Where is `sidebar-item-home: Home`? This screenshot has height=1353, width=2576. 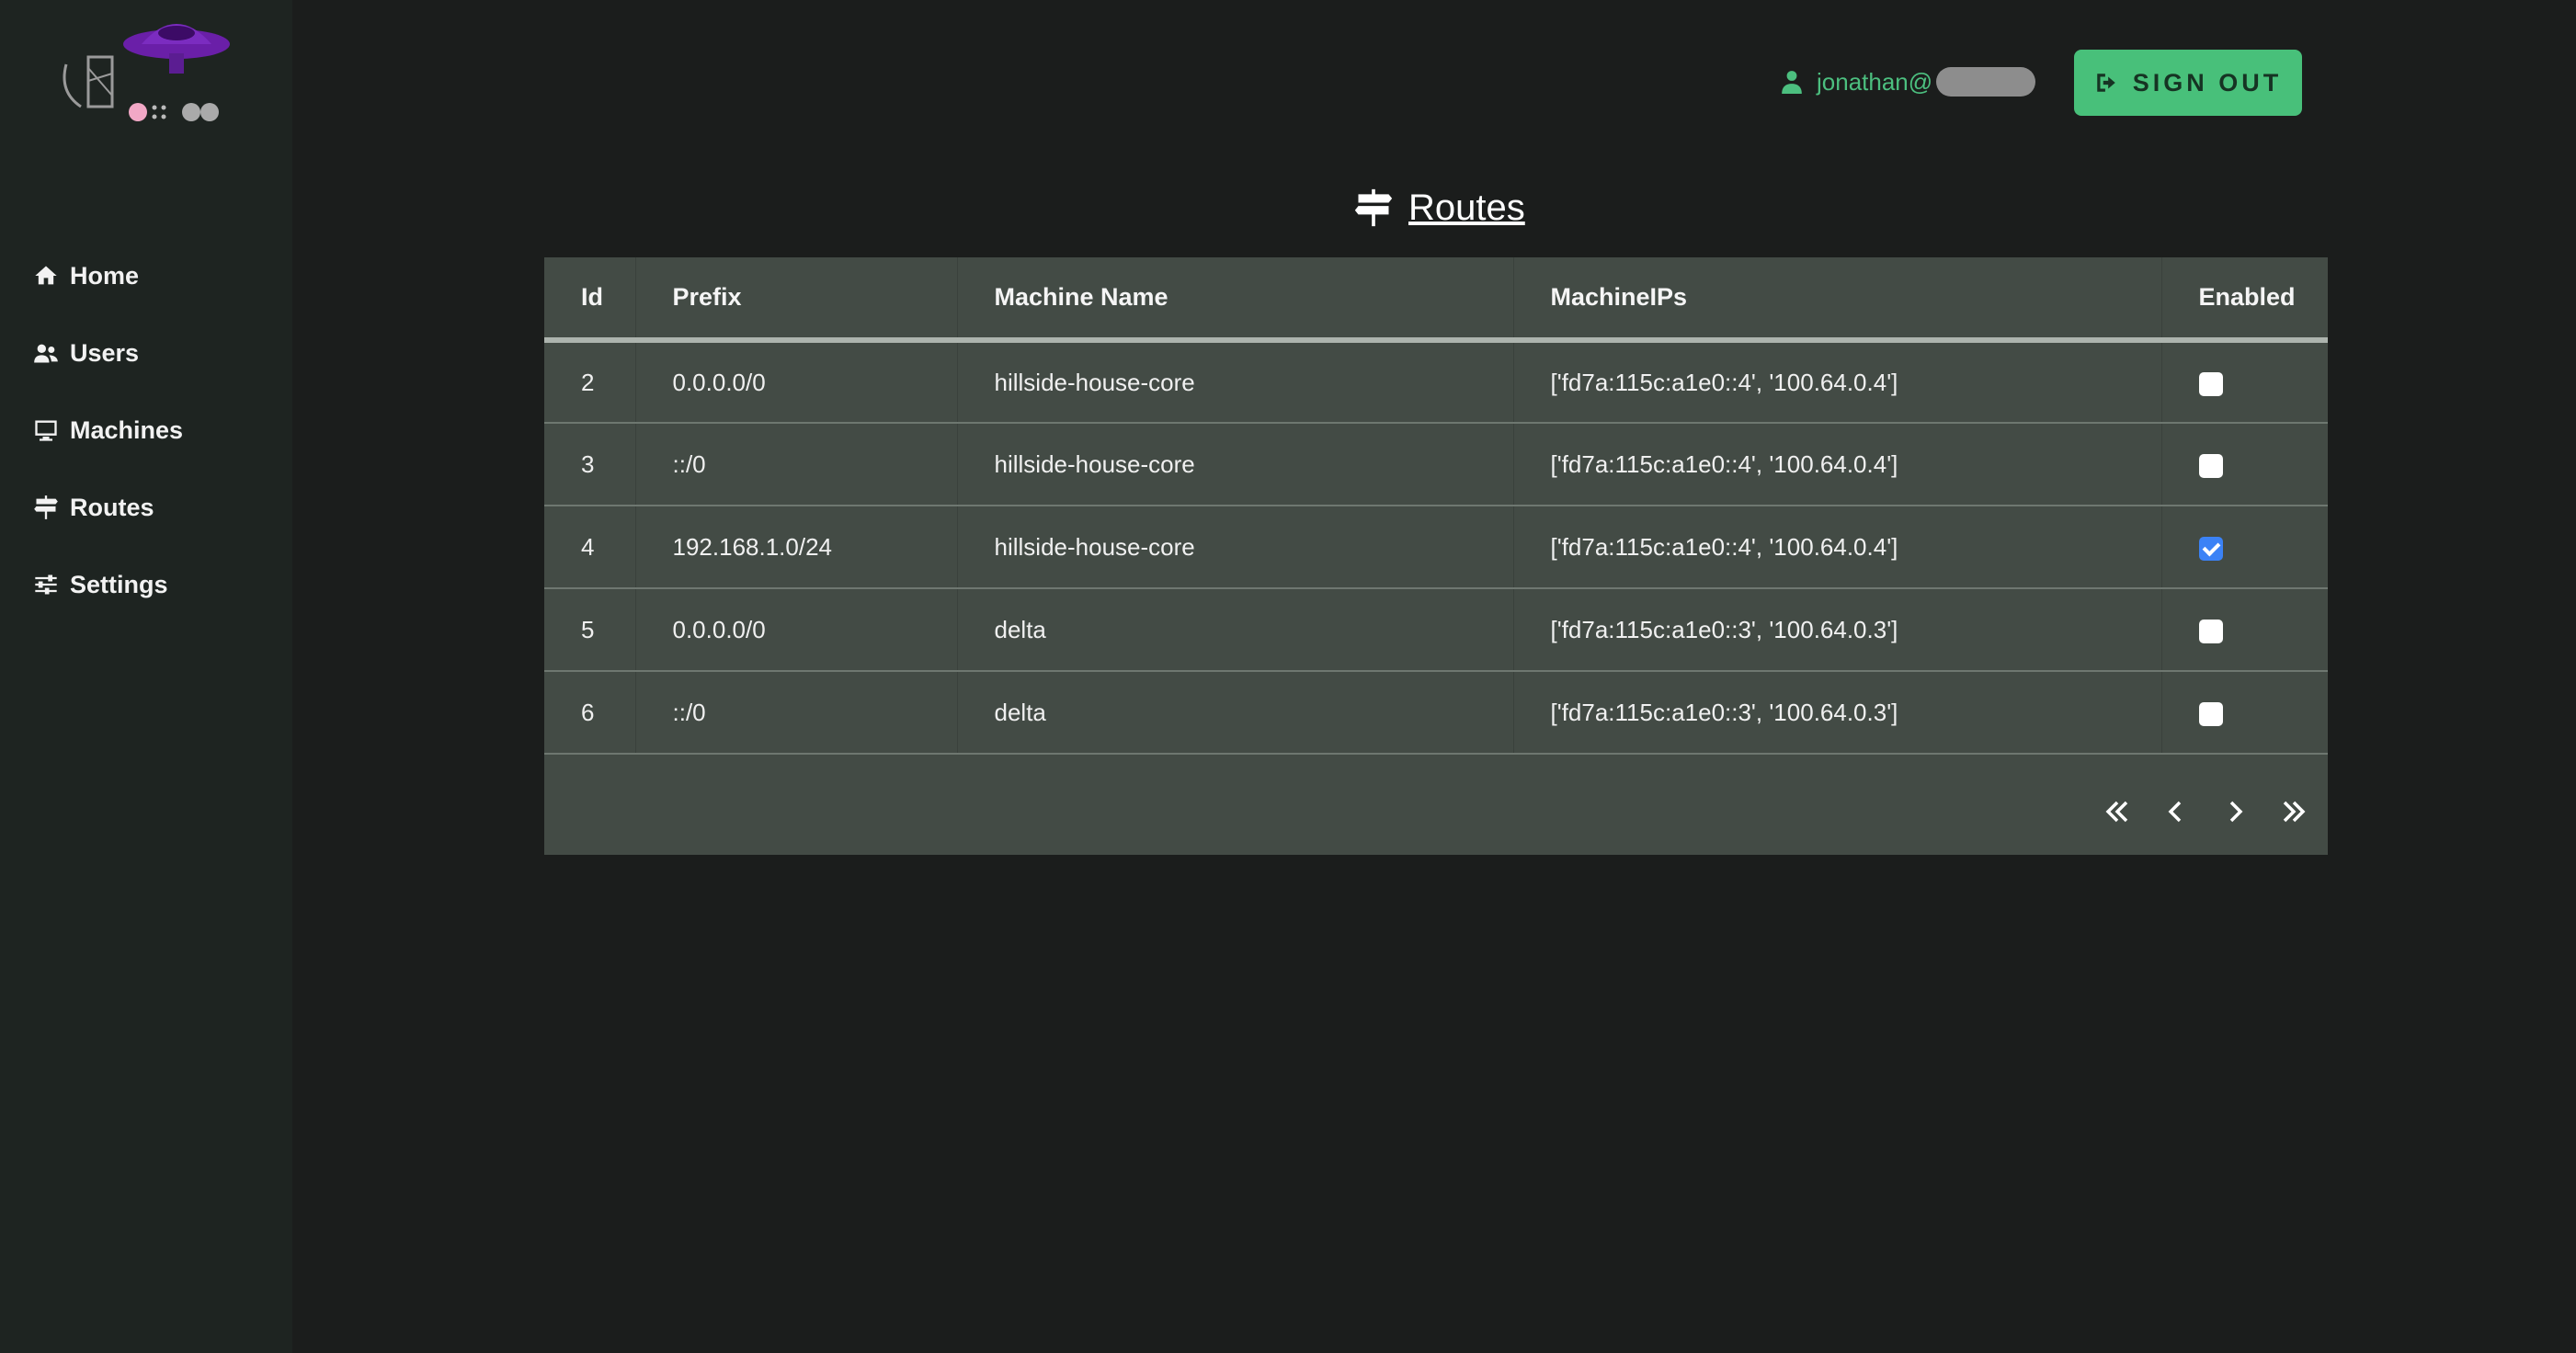
sidebar-item-home: Home is located at coordinates (86, 276).